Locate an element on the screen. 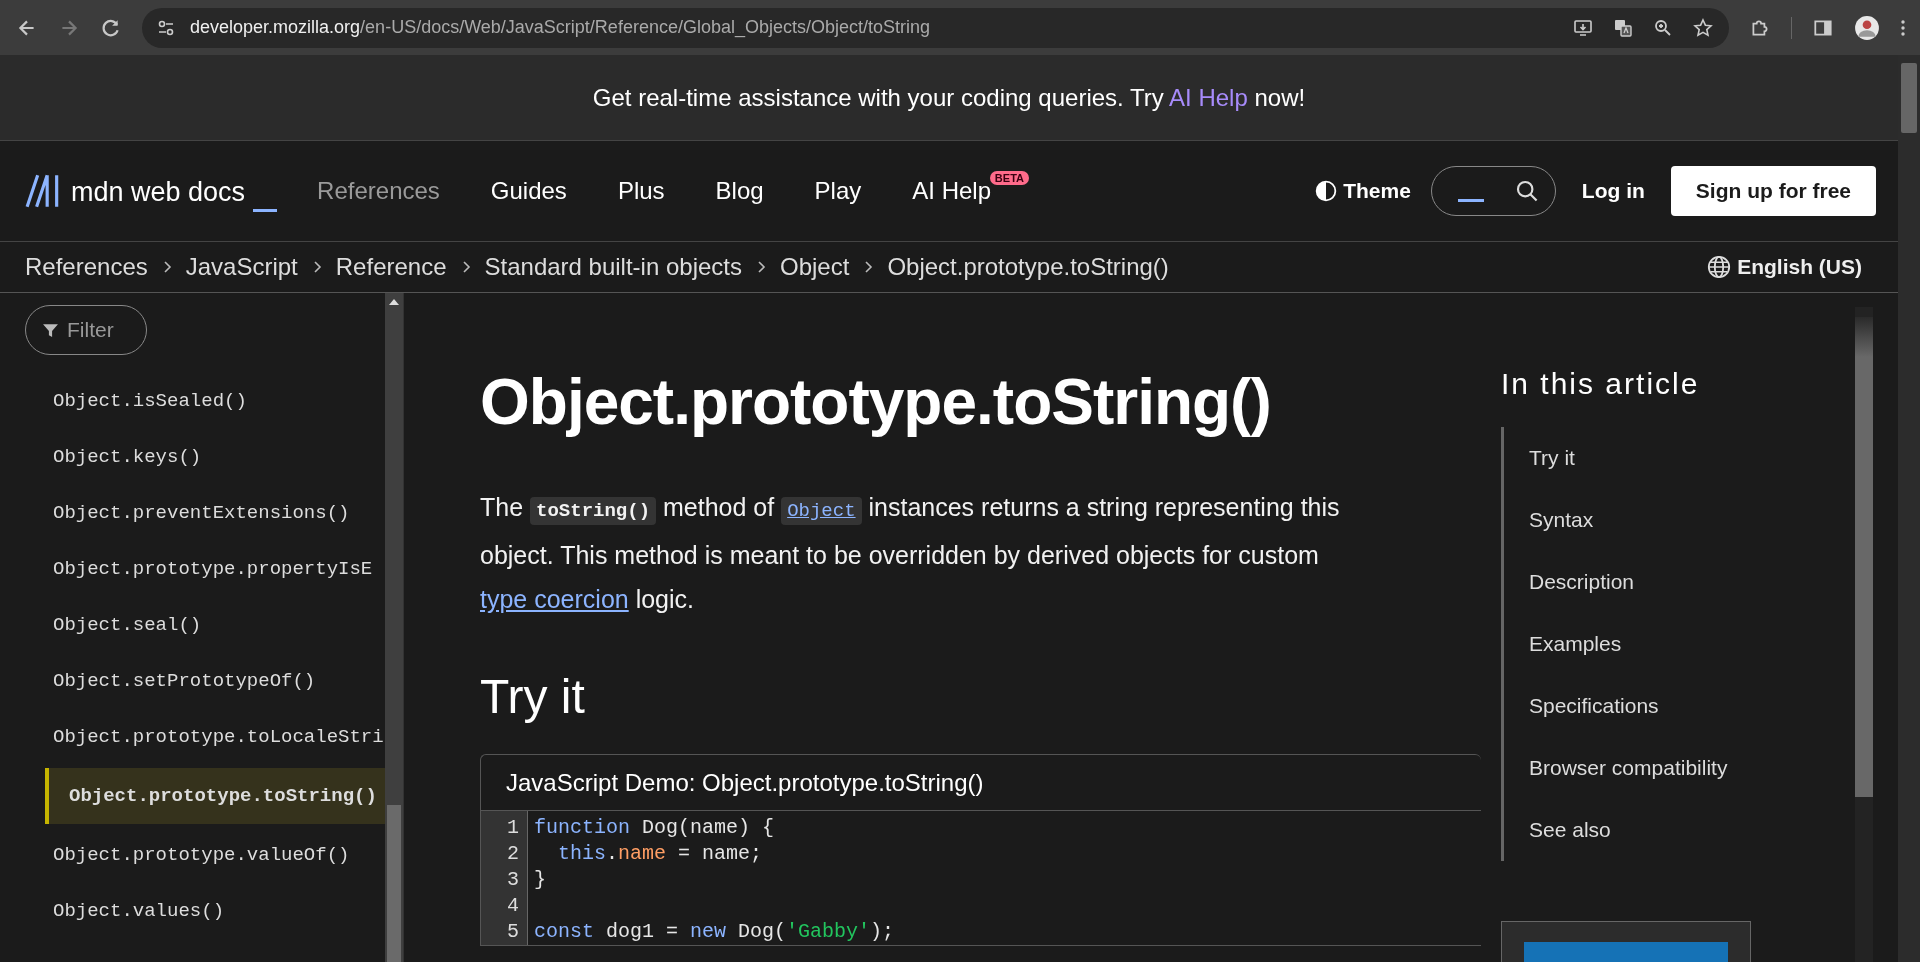 The height and width of the screenshot is (962, 1920). sidebar-item: Object.prototype.propertyIsE is located at coordinates (205, 569).